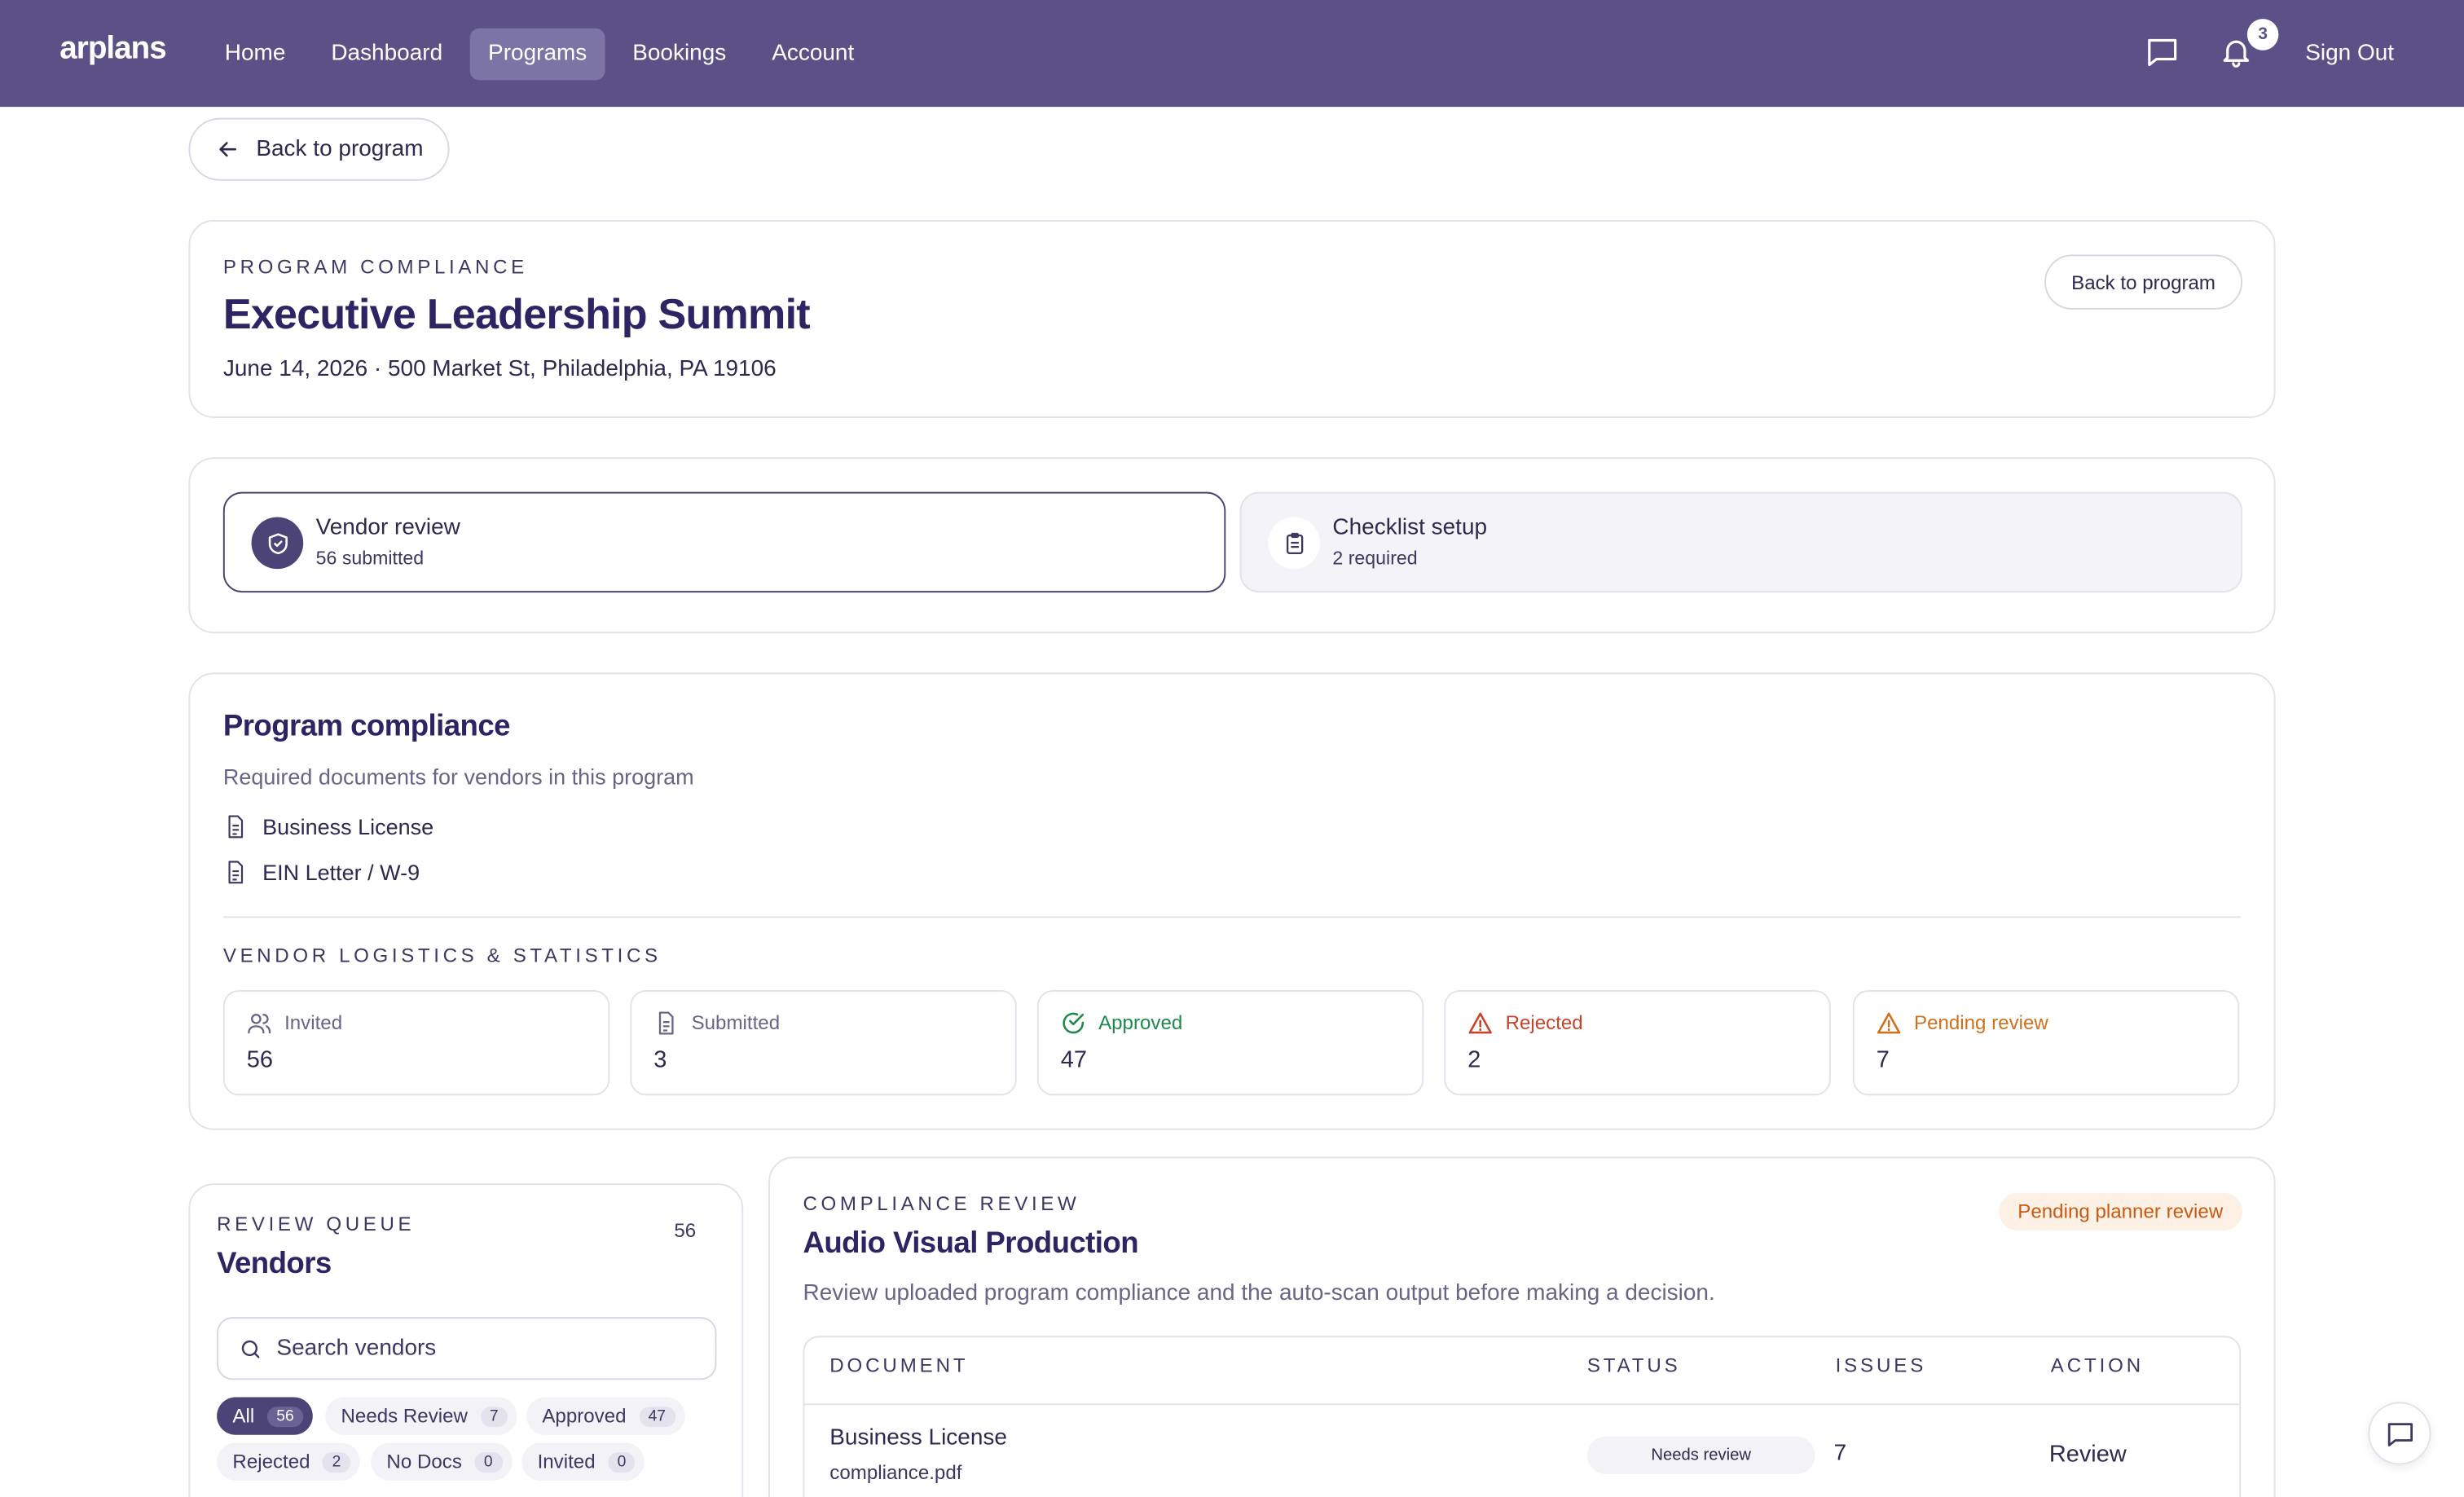 The image size is (2464, 1497). I want to click on nav-link-programs: Programs, so click(537, 54).